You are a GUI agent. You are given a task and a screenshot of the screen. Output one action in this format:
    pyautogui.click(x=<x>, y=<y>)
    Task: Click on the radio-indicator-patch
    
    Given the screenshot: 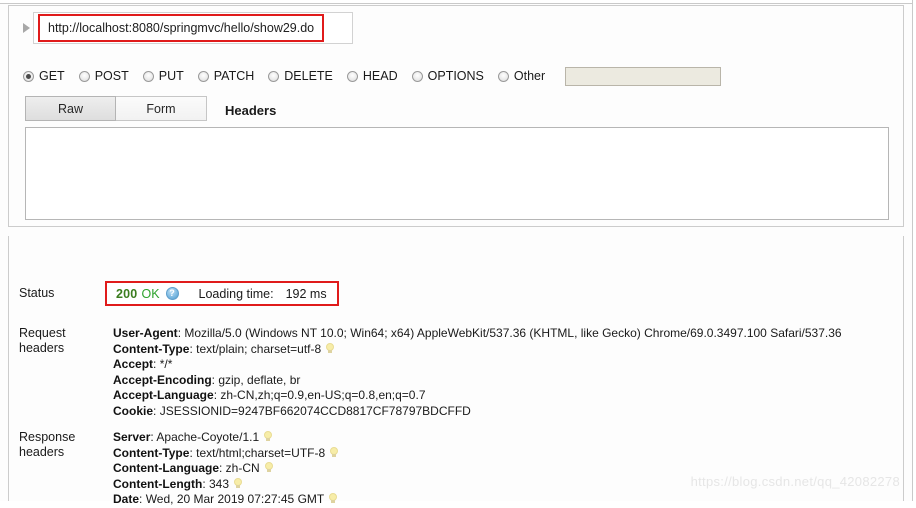 What is the action you would take?
    pyautogui.click(x=203, y=76)
    